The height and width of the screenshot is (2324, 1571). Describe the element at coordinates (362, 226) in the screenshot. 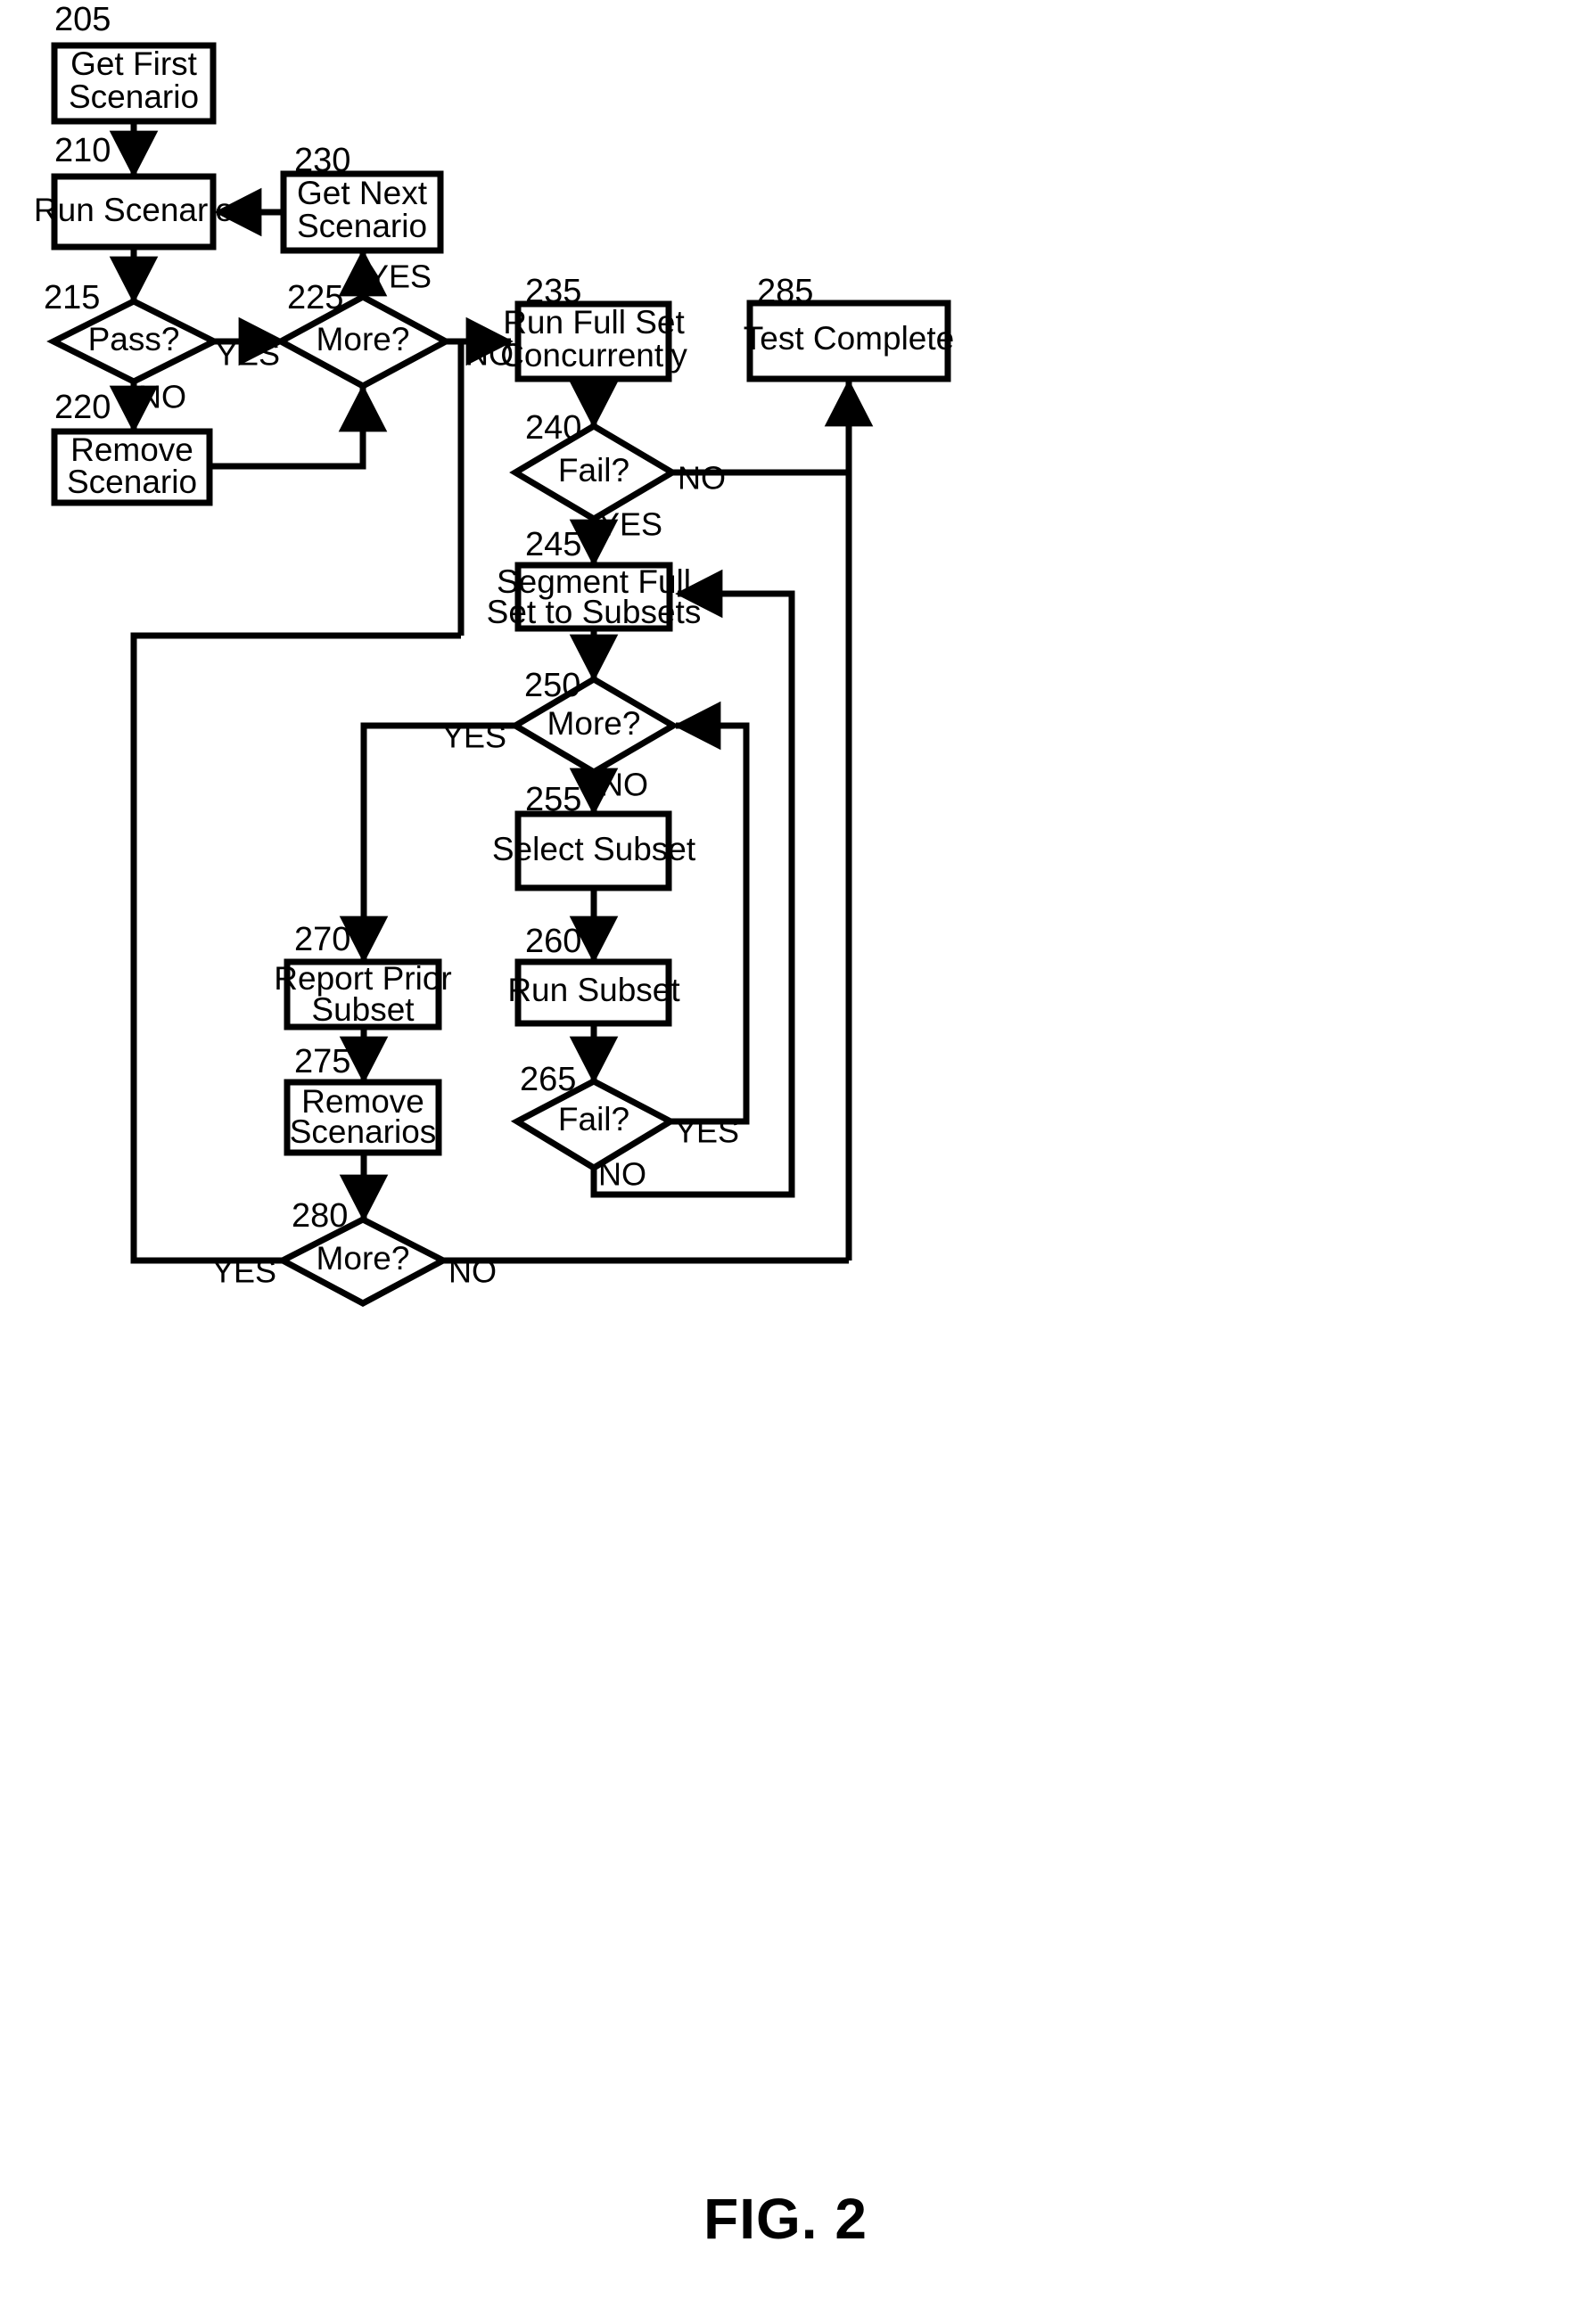

I see `node-230-label-line2: Scenario` at that location.